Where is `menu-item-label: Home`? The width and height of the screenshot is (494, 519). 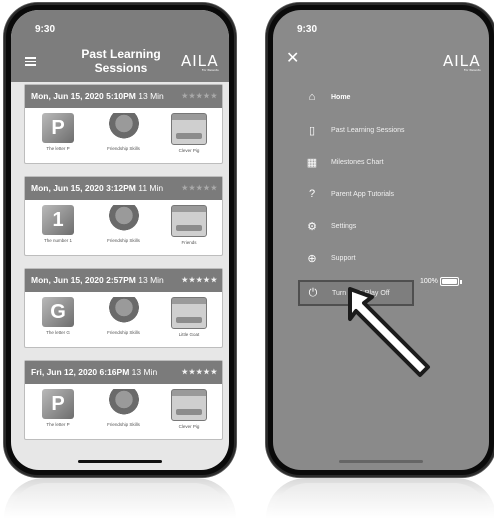 menu-item-label: Home is located at coordinates (341, 97).